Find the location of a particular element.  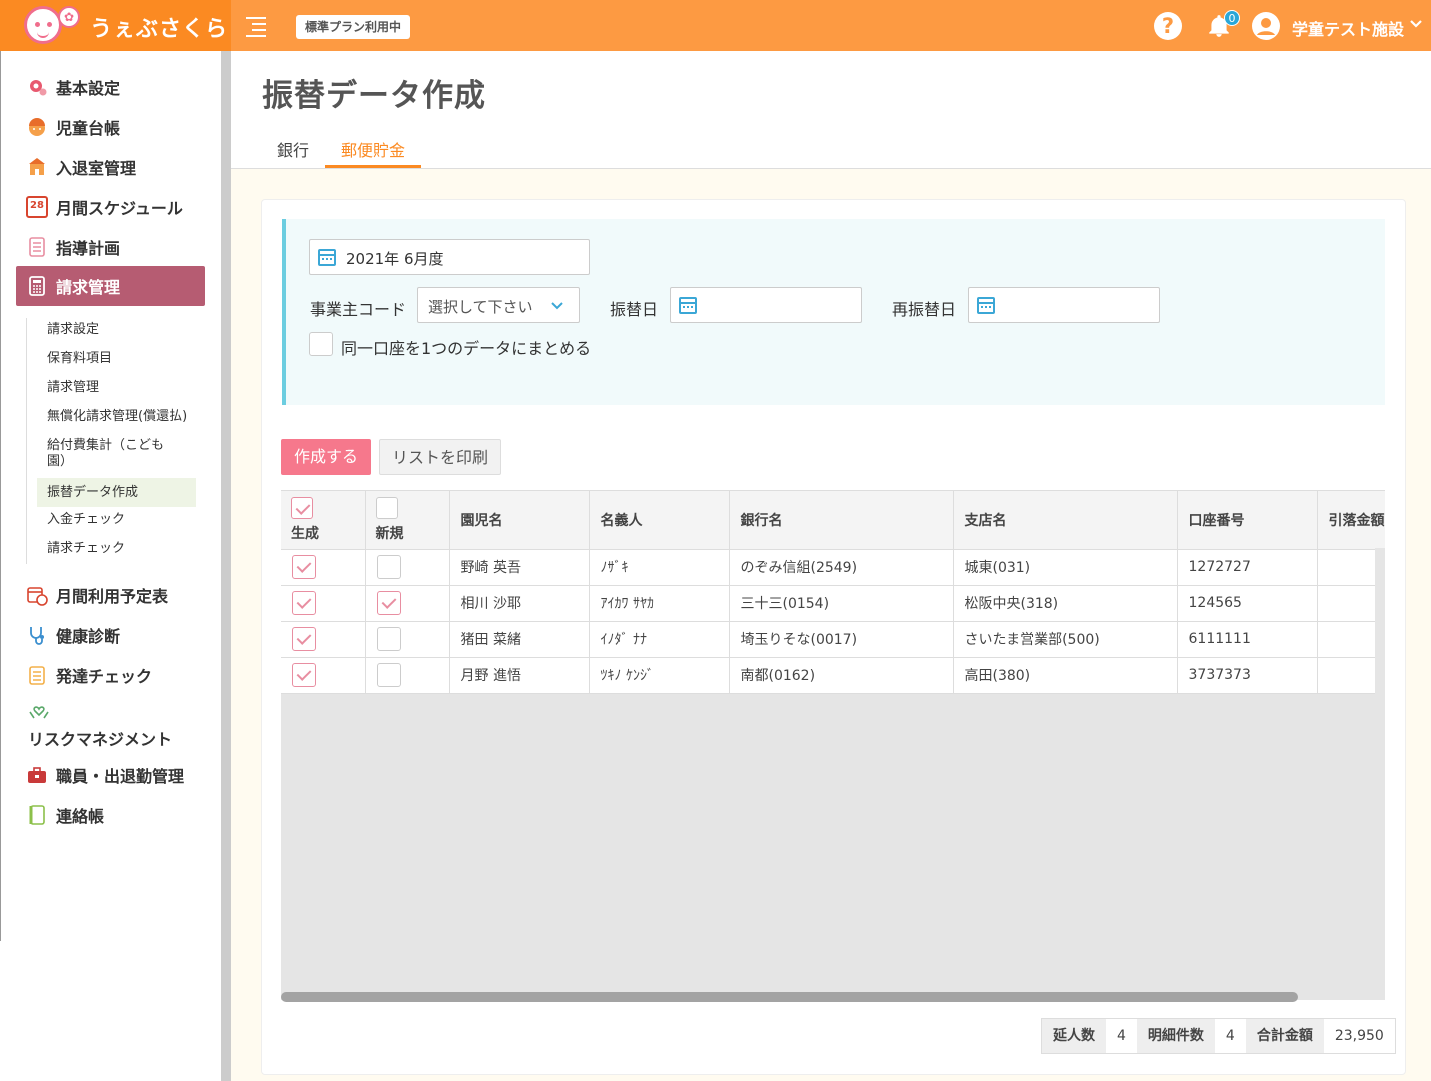

cell-branch-name: 松阪中央(318) is located at coordinates (1065, 603).